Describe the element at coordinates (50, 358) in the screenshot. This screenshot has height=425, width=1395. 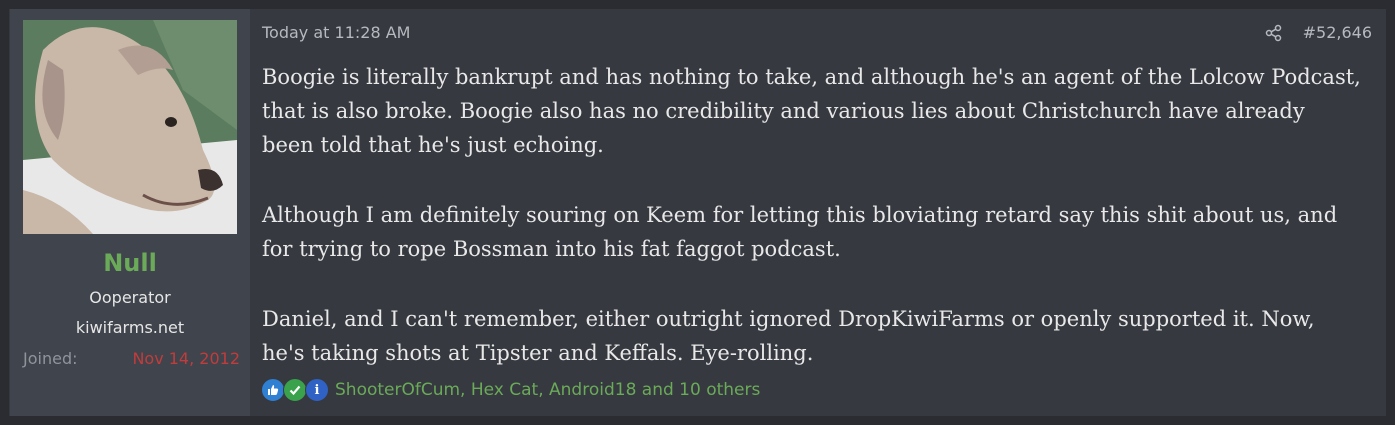
I see `joined-label: Joined:` at that location.